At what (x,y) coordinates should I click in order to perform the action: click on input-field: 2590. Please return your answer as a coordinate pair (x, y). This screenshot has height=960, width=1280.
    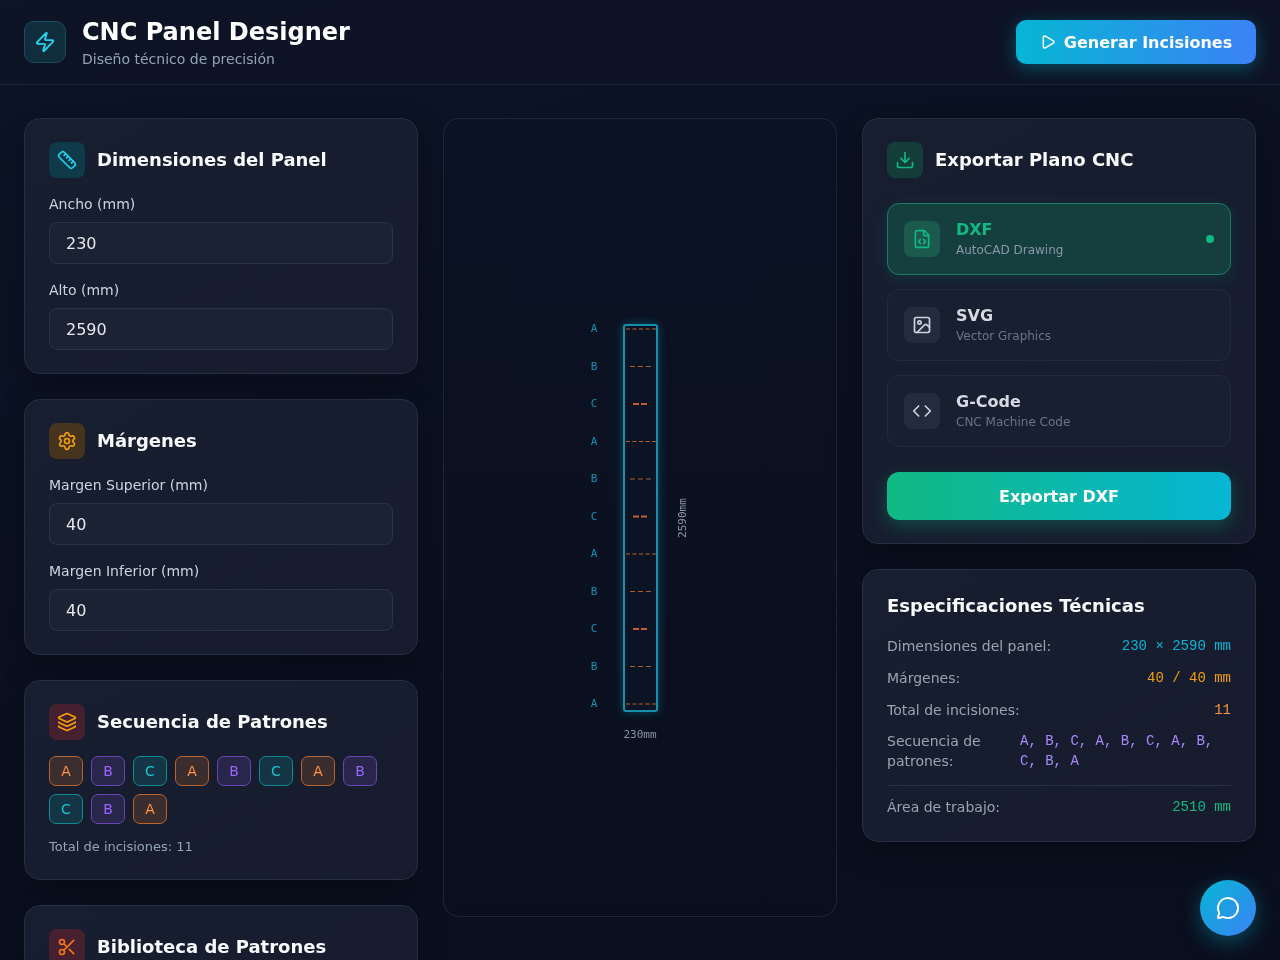
    Looking at the image, I should click on (221, 329).